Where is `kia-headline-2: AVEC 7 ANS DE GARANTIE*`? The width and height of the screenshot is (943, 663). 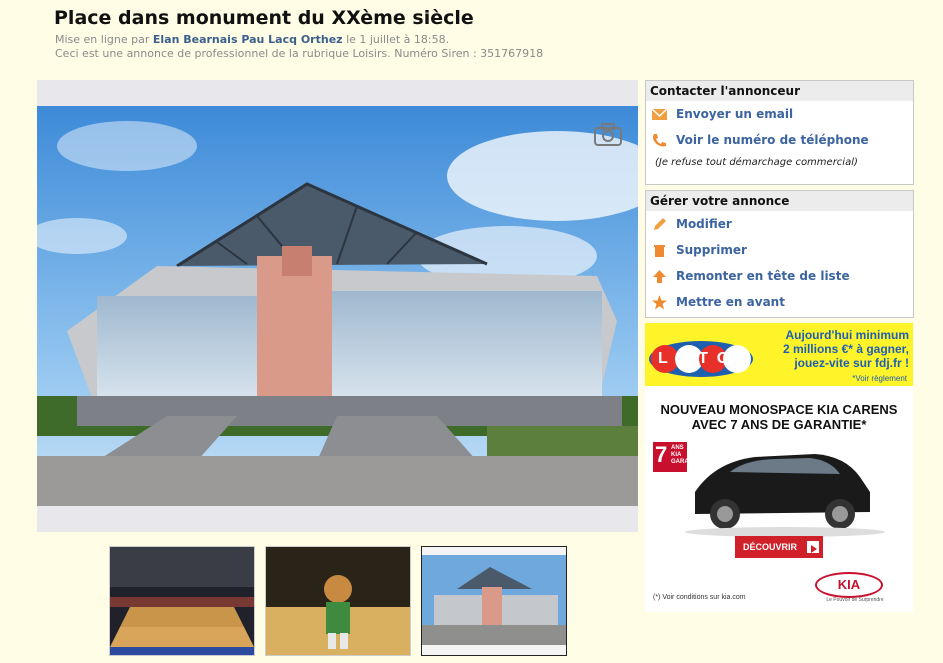
kia-headline-2: AVEC 7 ANS DE GARANTIE* is located at coordinates (779, 424).